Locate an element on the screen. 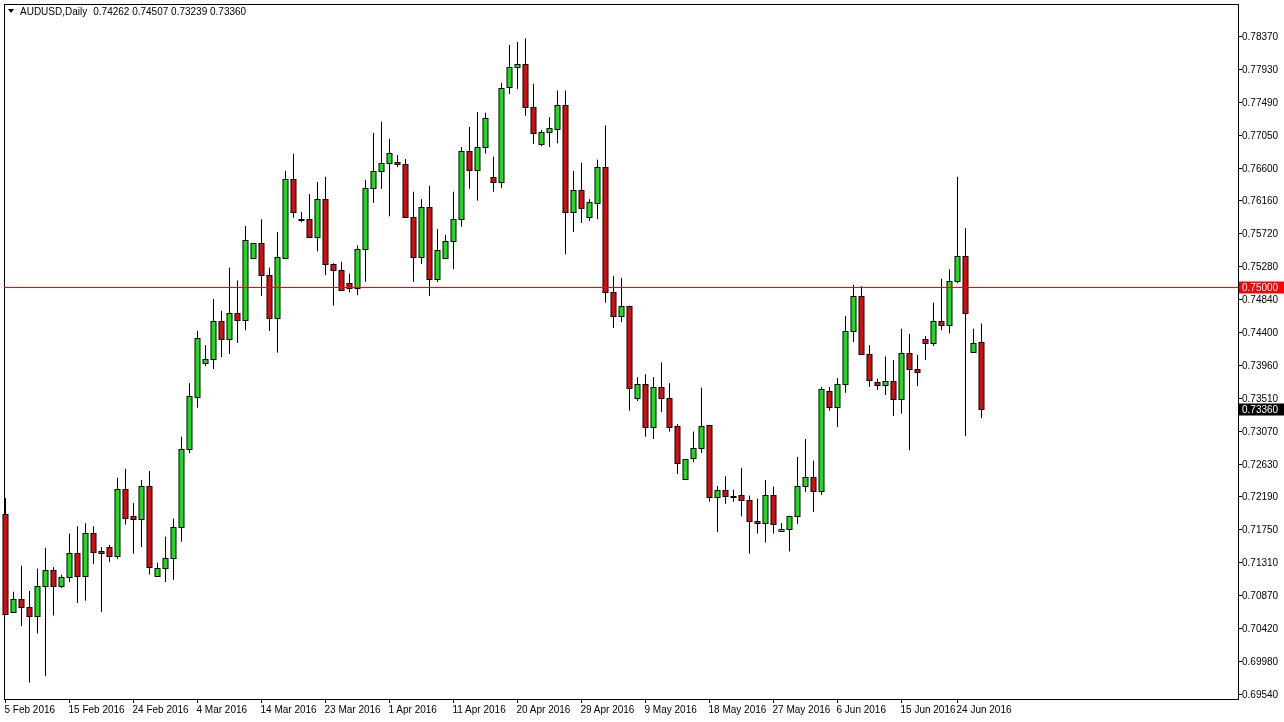  price-axis-label: 0.74400 is located at coordinates (1260, 332).